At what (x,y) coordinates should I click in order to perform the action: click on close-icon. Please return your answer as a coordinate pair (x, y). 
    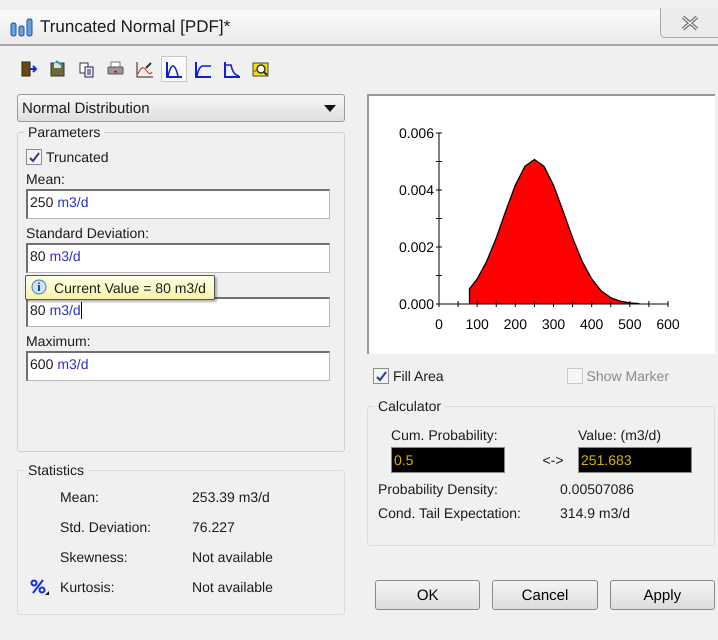
    Looking at the image, I should click on (690, 22).